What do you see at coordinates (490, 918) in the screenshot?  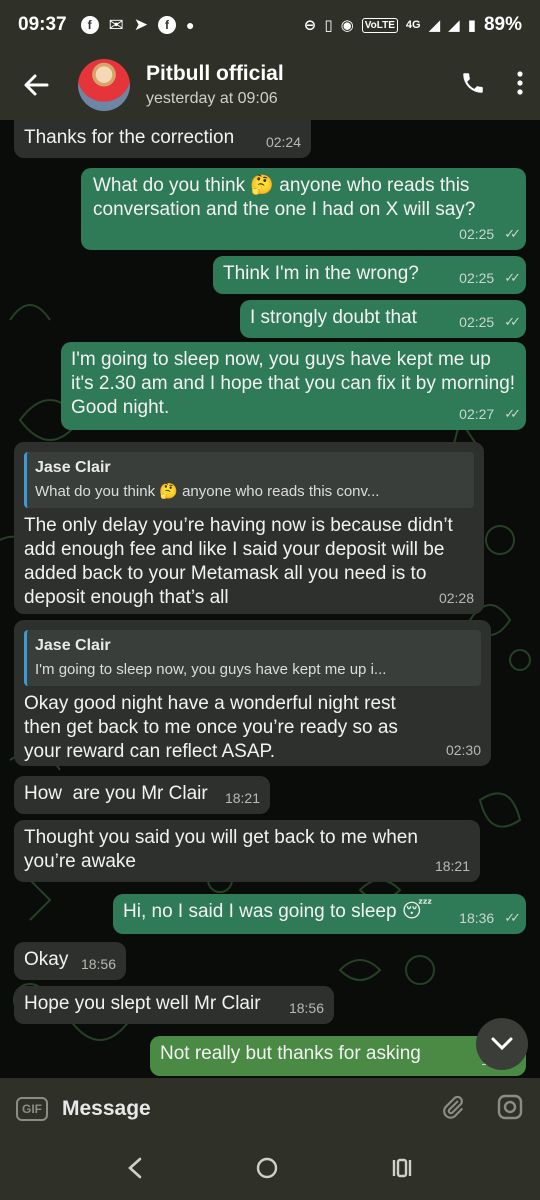 I see `message-time: 18:36 ✓✓` at bounding box center [490, 918].